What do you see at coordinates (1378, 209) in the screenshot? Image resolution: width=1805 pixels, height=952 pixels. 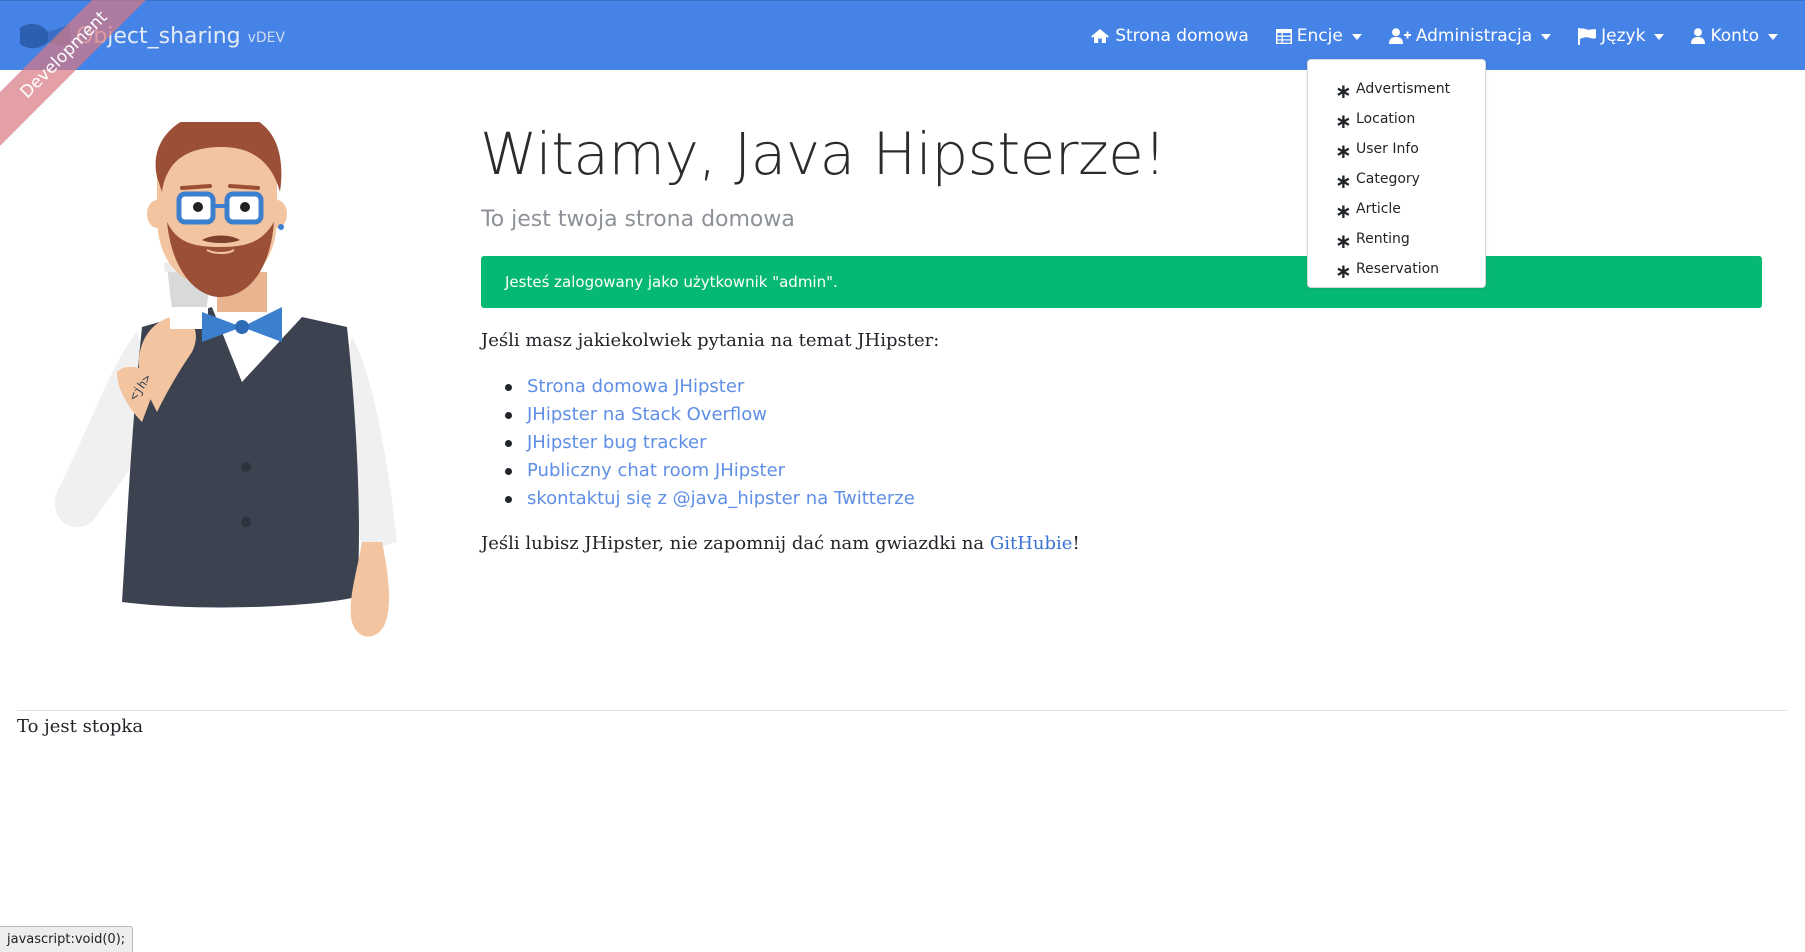 I see `menu-item-label: Article` at bounding box center [1378, 209].